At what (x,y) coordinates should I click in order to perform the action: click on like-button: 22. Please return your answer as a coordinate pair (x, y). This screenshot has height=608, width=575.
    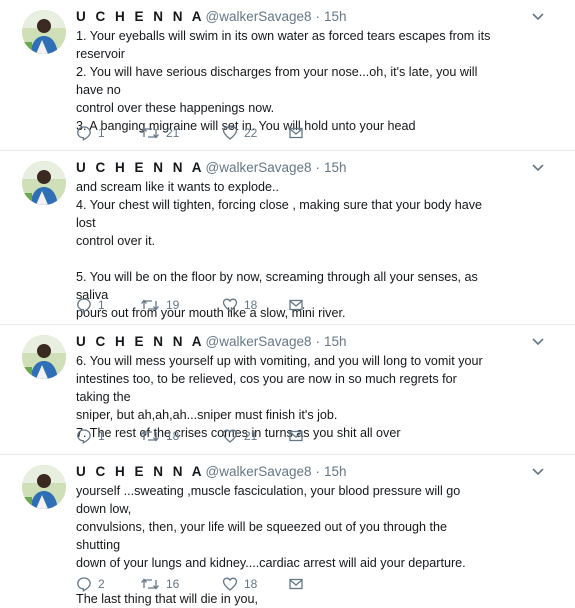
    Looking at the image, I should click on (255, 133).